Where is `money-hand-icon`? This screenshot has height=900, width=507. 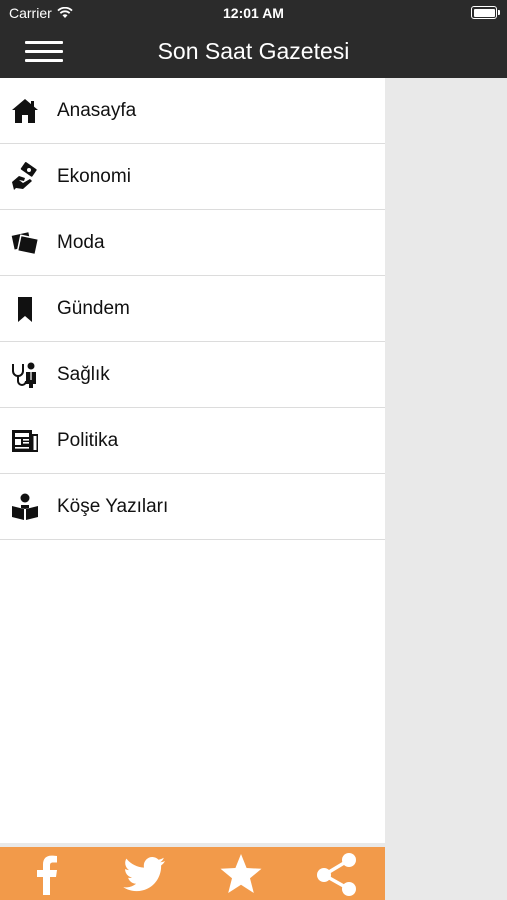 money-hand-icon is located at coordinates (25, 176).